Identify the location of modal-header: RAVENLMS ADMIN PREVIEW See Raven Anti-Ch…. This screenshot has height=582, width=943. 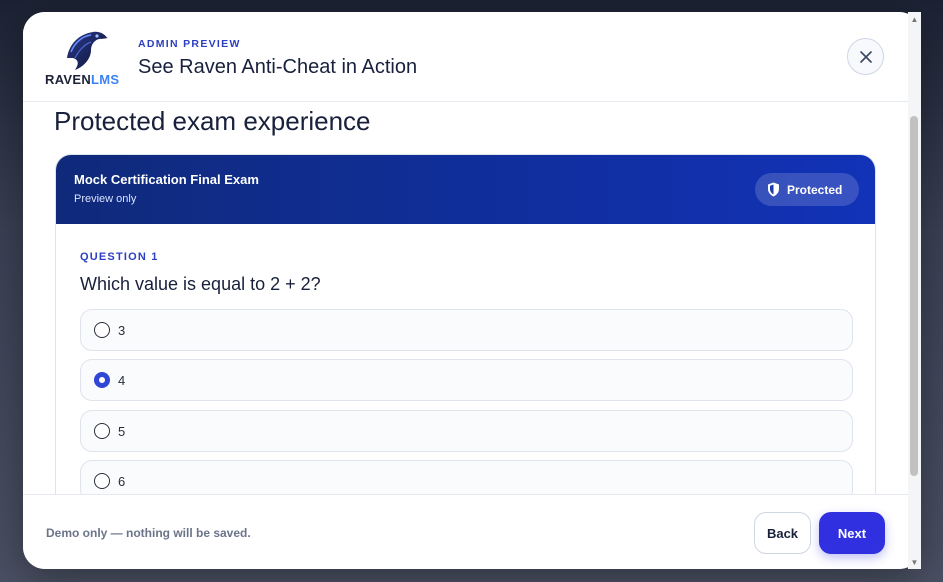
(465, 57).